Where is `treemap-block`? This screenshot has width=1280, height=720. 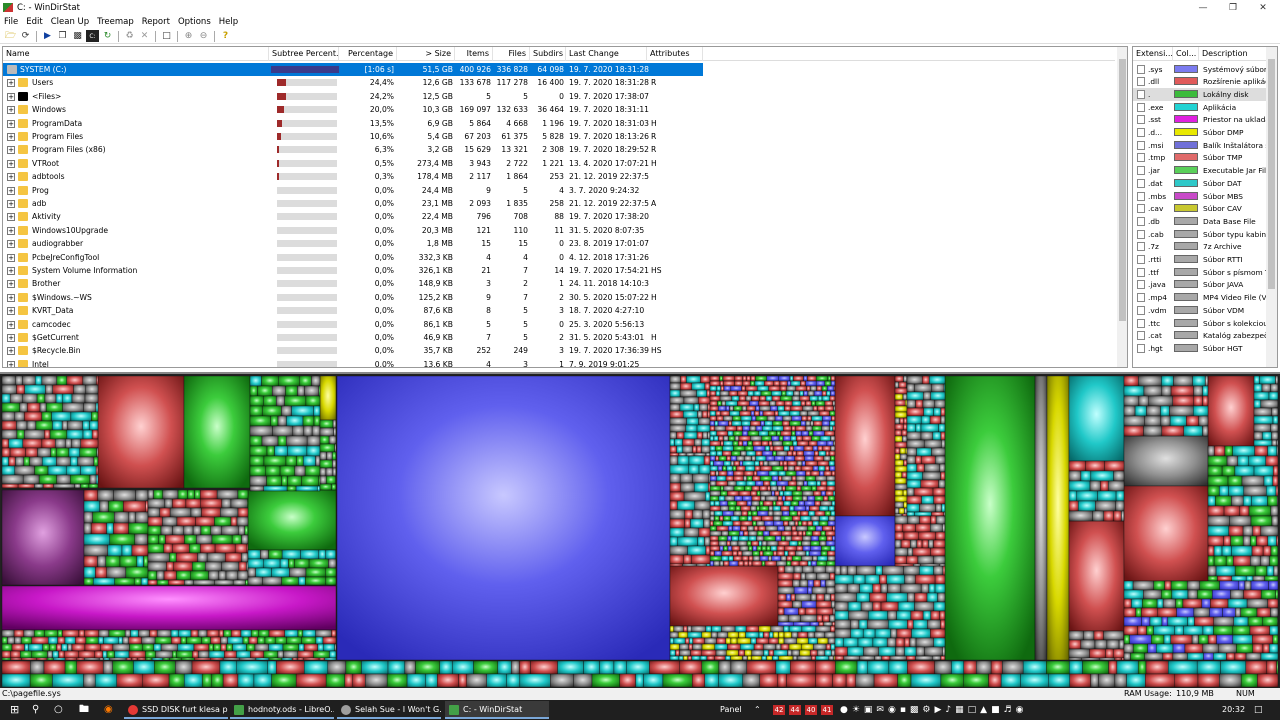
treemap-block is located at coordinates (1096, 418).